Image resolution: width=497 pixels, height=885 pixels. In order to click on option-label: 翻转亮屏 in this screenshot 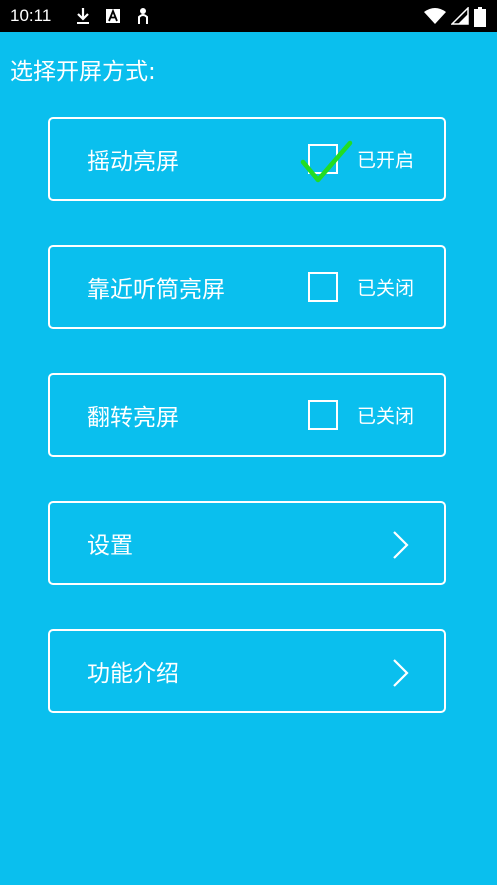, I will do `click(133, 418)`.